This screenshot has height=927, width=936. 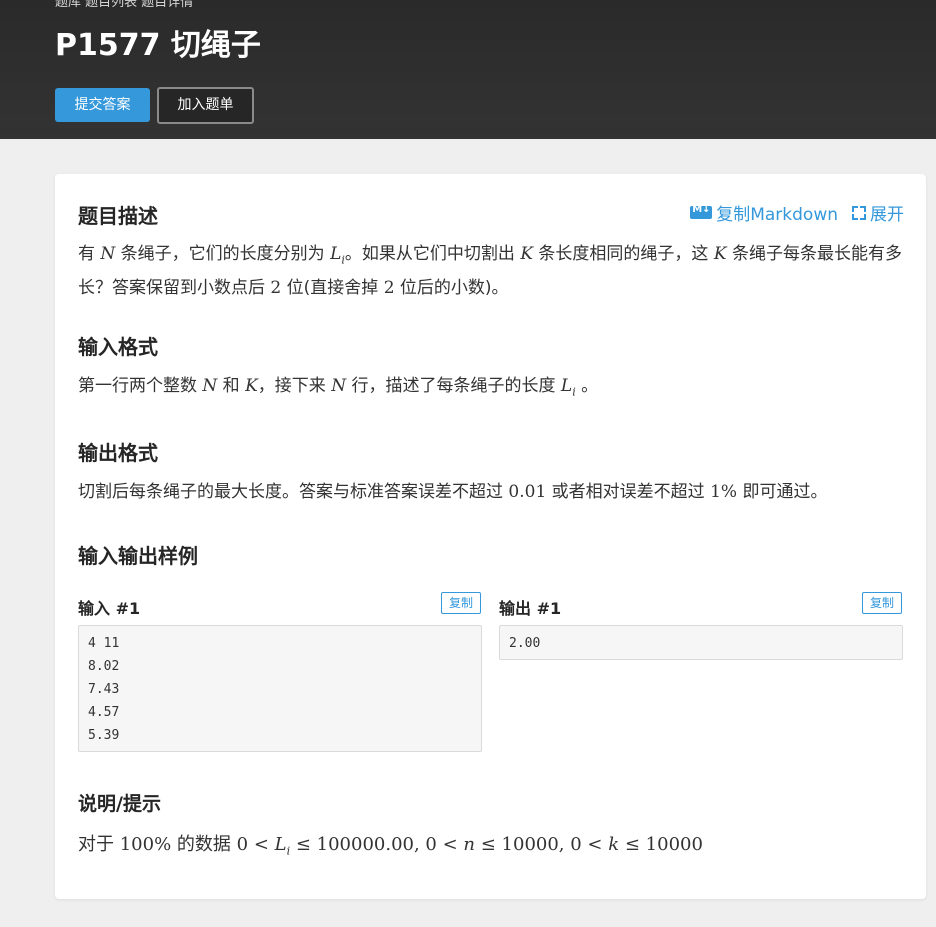 I want to click on expand-link: 展开, so click(x=887, y=212).